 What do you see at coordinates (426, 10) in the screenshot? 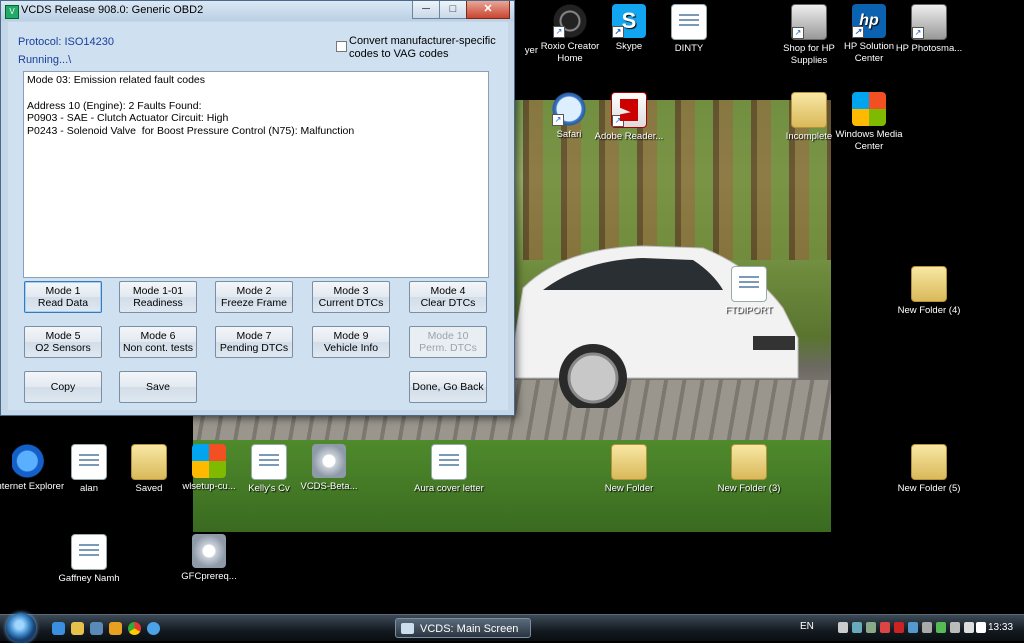
I see `minimize-button: ─` at bounding box center [426, 10].